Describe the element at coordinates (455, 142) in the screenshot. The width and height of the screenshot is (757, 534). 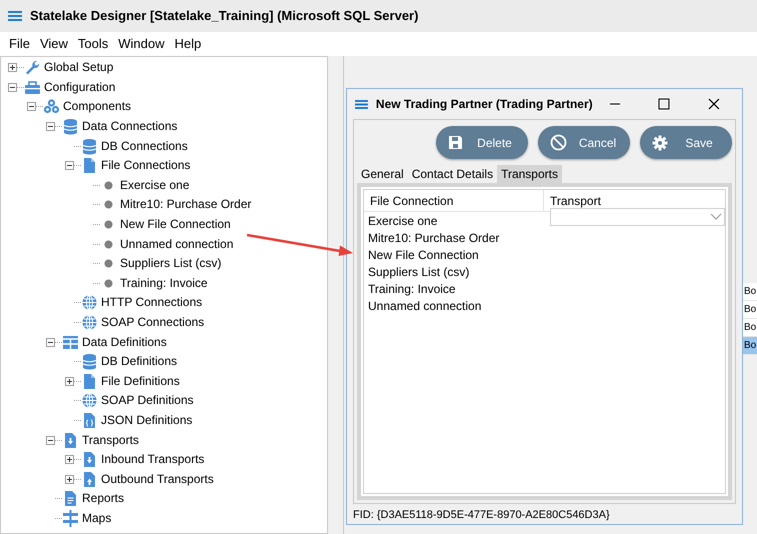
I see `save-icon` at that location.